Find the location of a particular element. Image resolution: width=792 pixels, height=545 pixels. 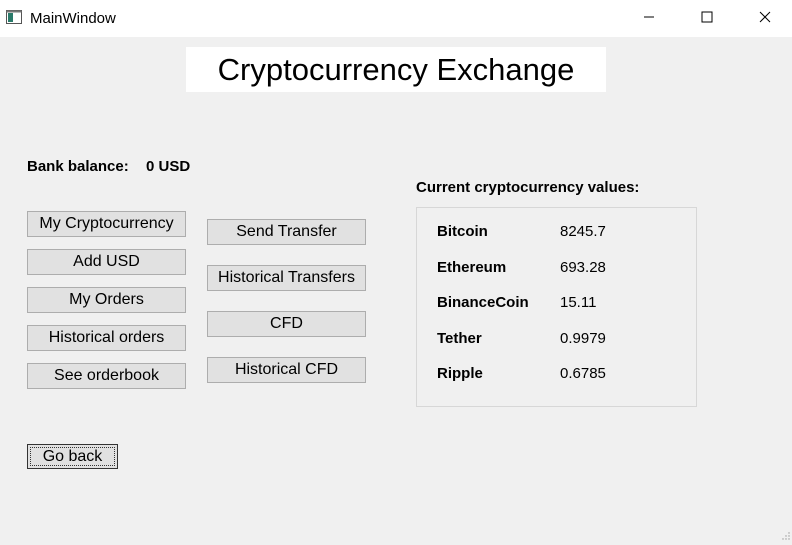

coin-value-bitcoin: 8245.7 is located at coordinates (583, 231).